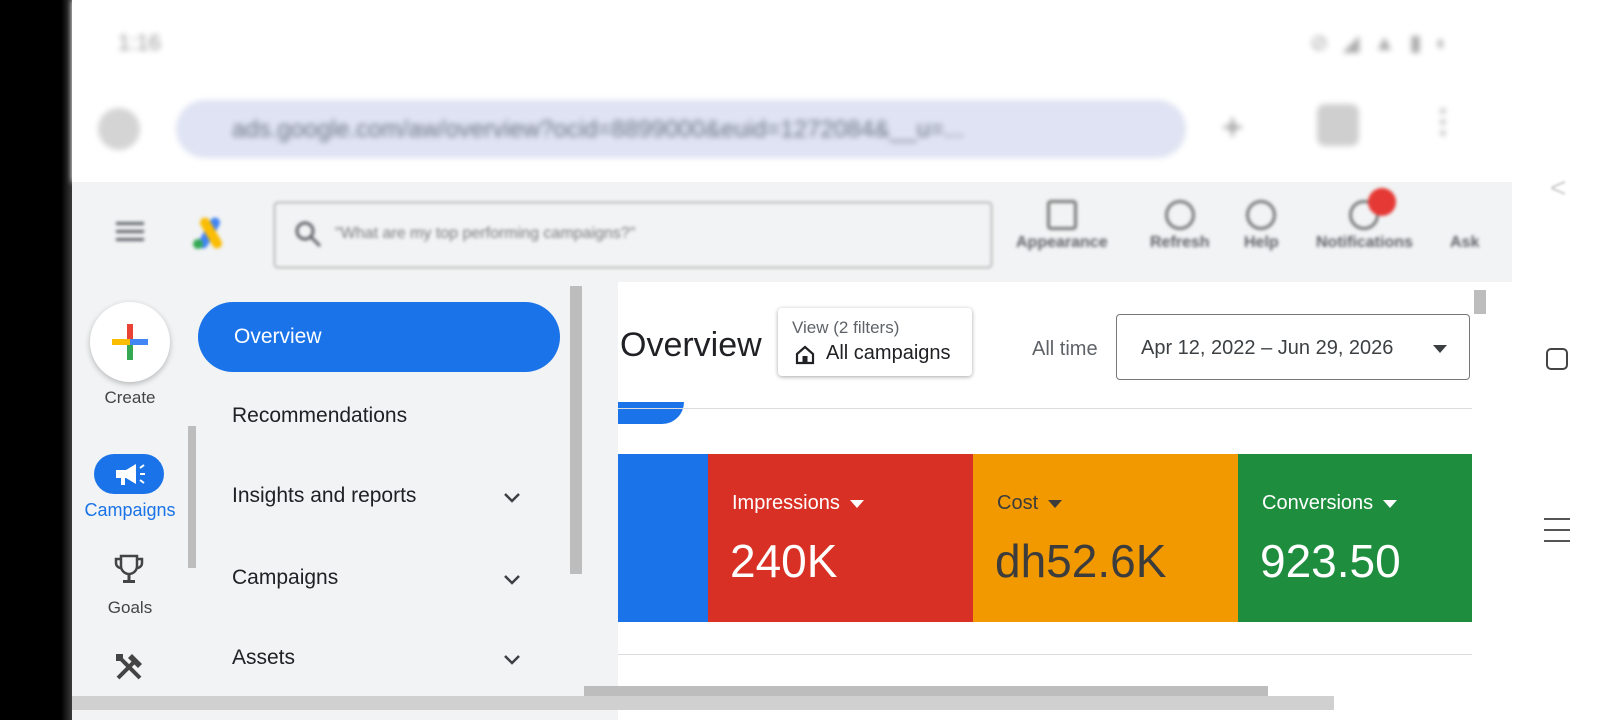 This screenshot has width=1600, height=720. I want to click on scorecard-cost: Cost dh52.6K, so click(1105, 538).